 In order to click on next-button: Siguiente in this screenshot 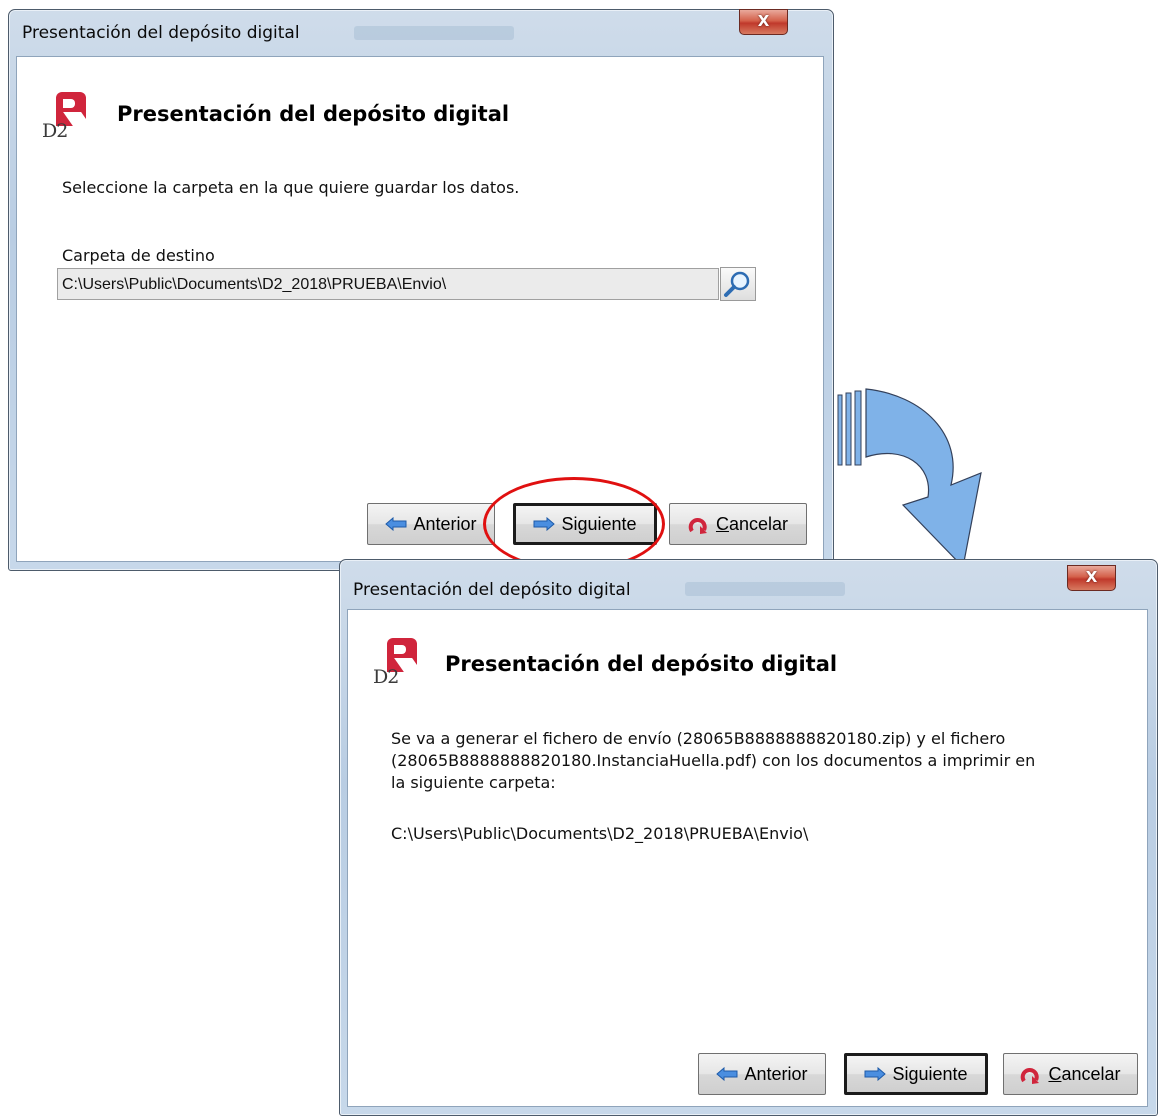, I will do `click(916, 1074)`.